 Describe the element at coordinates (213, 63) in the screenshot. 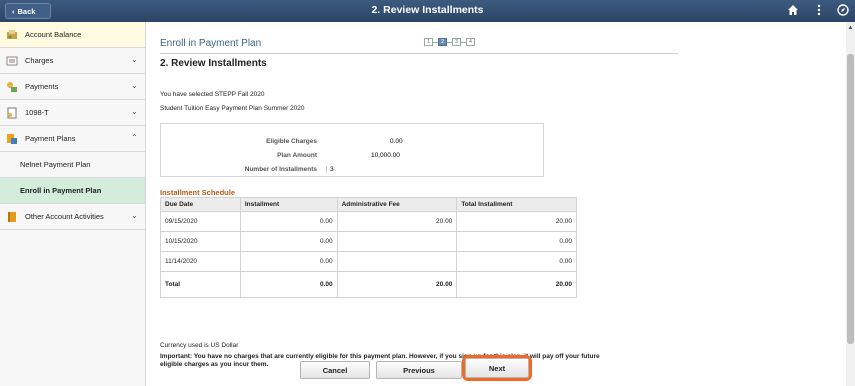

I see `page-title: 2. Review Installments` at that location.